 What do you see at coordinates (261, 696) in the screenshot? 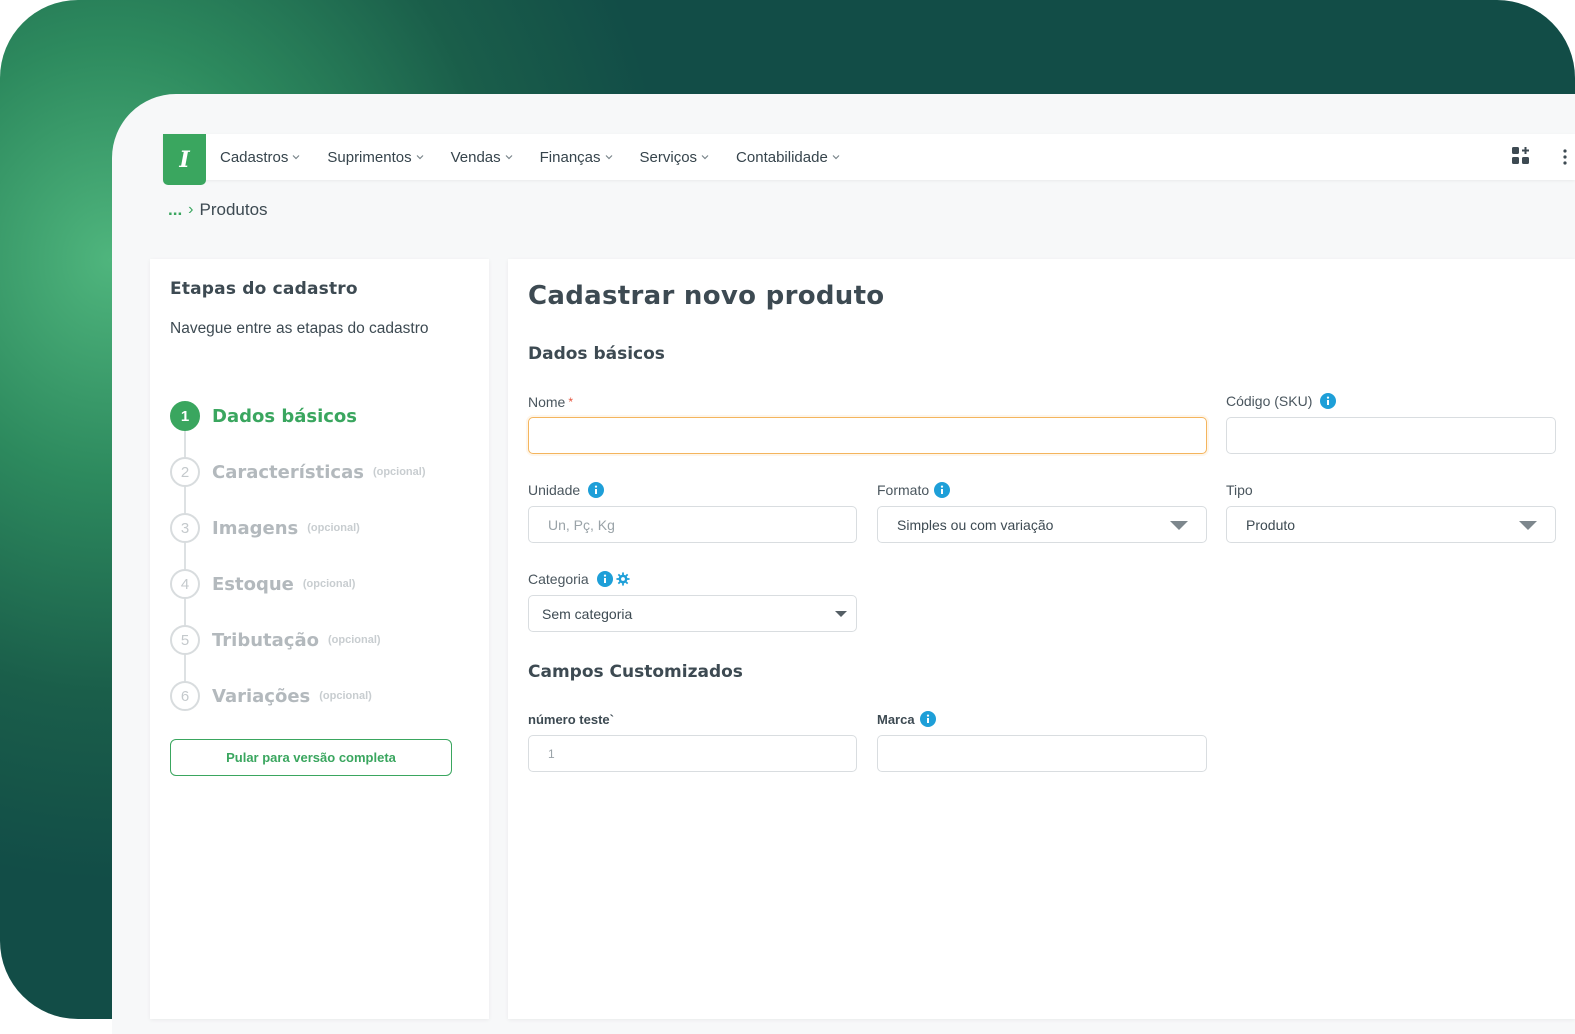
I see `step-label: Variações` at bounding box center [261, 696].